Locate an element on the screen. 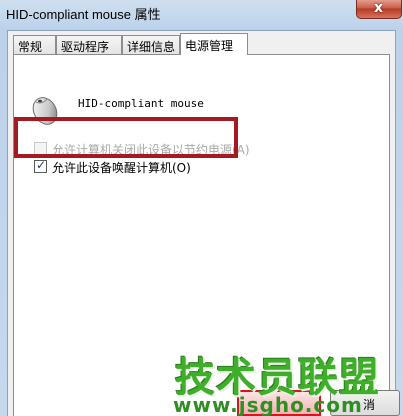 This screenshot has height=416, width=403. device-name: HID-compliant mouse is located at coordinates (141, 103).